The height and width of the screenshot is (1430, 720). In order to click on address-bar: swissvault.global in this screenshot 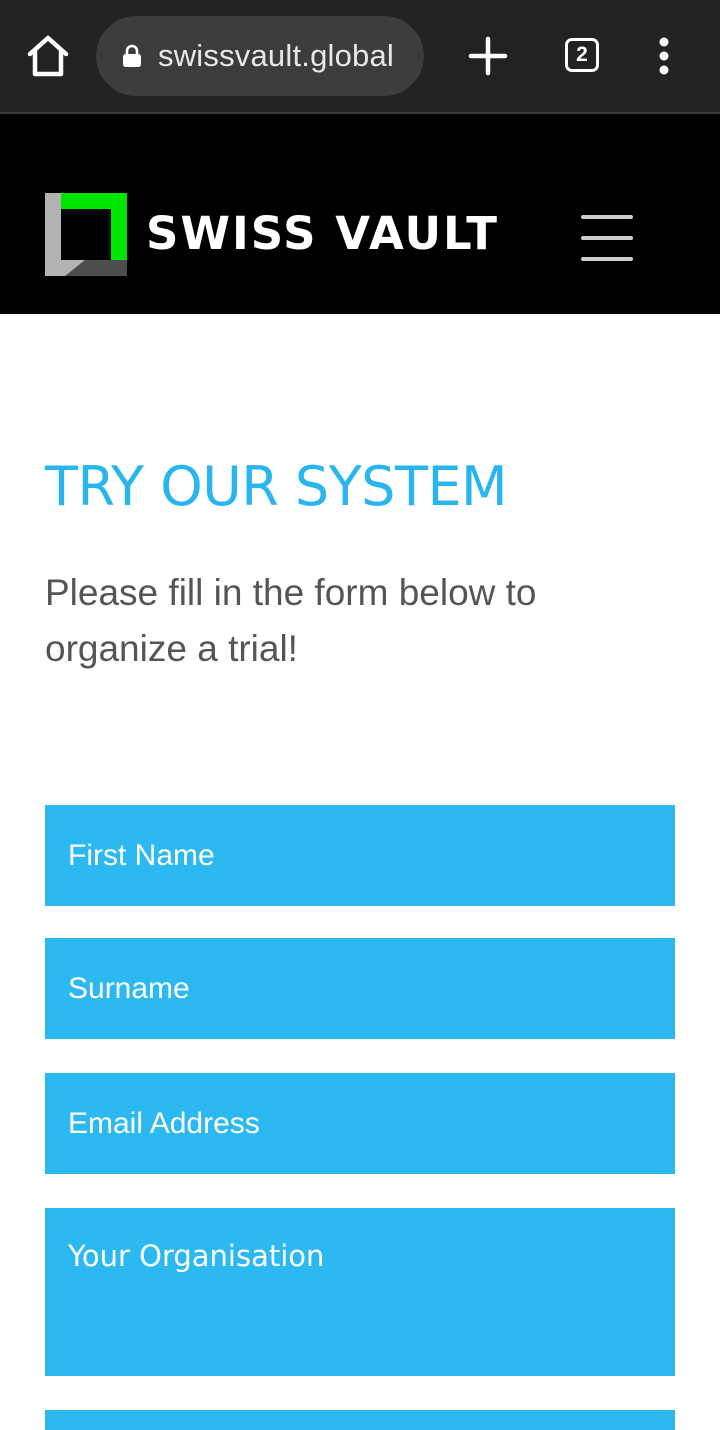, I will do `click(260, 56)`.